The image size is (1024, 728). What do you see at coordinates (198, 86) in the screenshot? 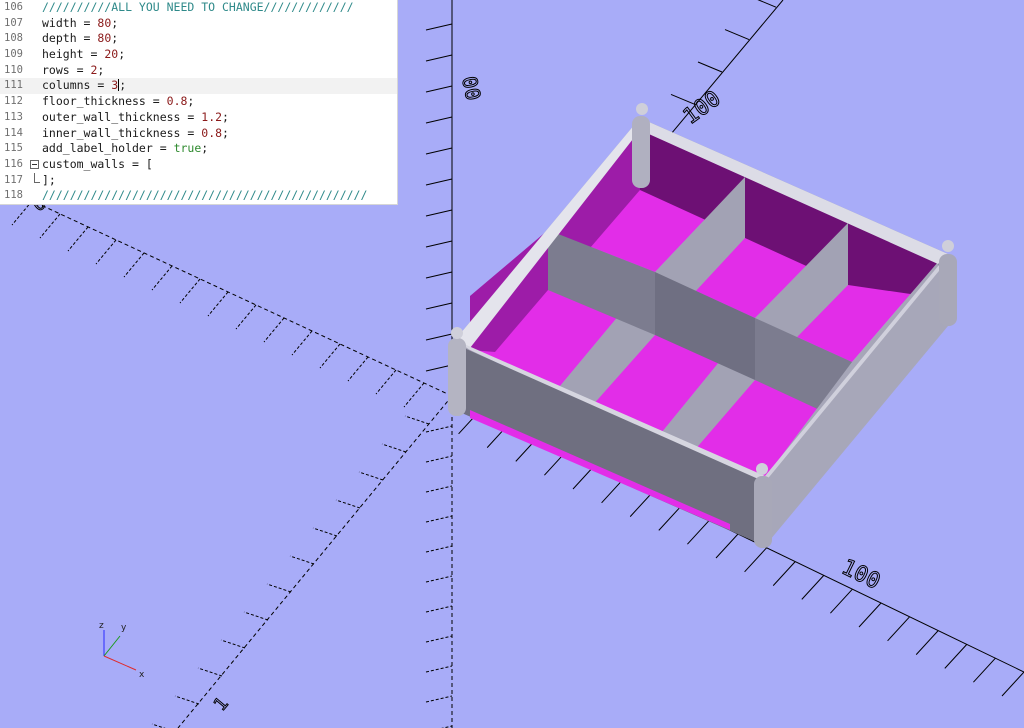
I see `code-line: 111 columns = 3;` at bounding box center [198, 86].